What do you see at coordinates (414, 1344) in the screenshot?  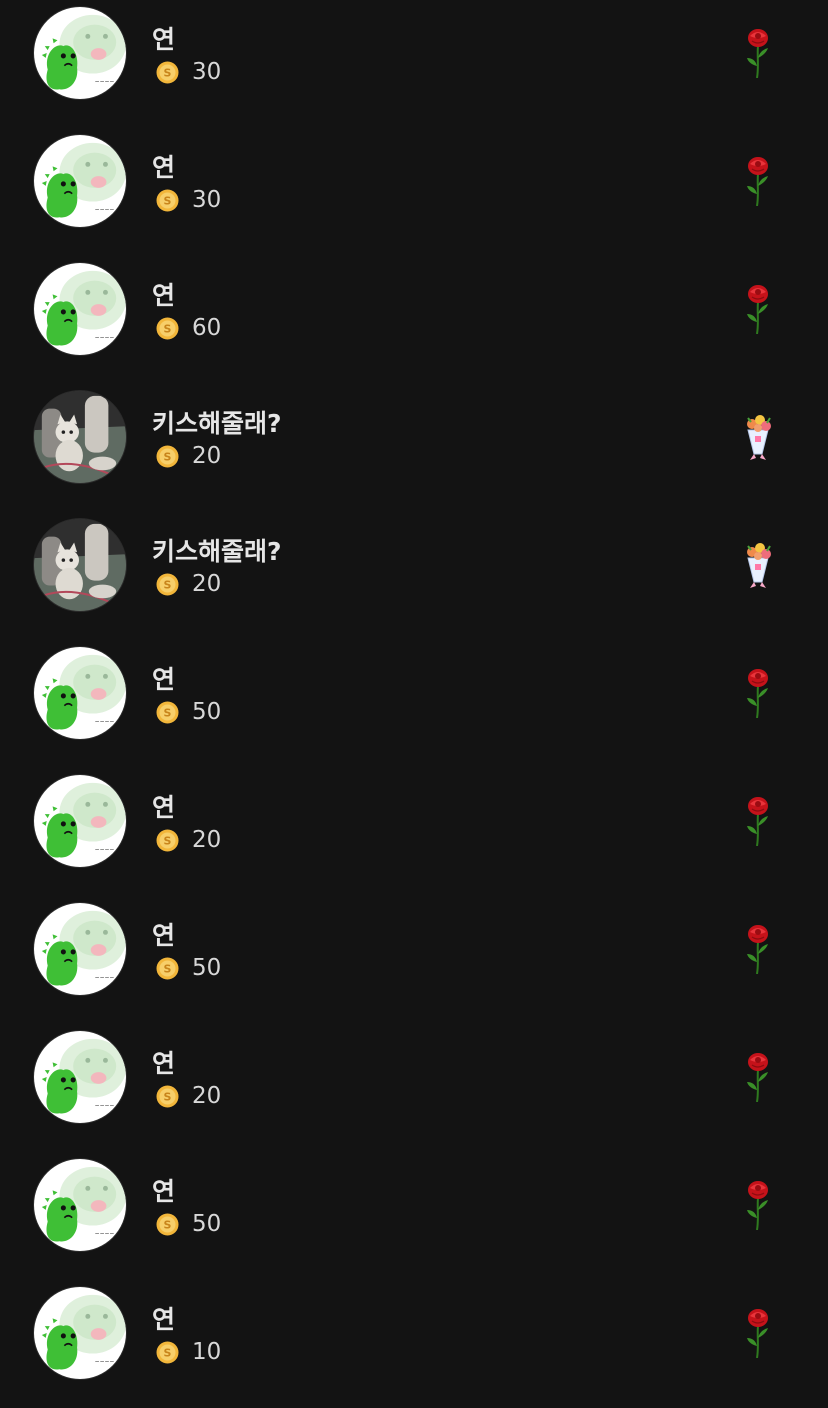 I see `gift-row: ~~~~ 연 S 10` at bounding box center [414, 1344].